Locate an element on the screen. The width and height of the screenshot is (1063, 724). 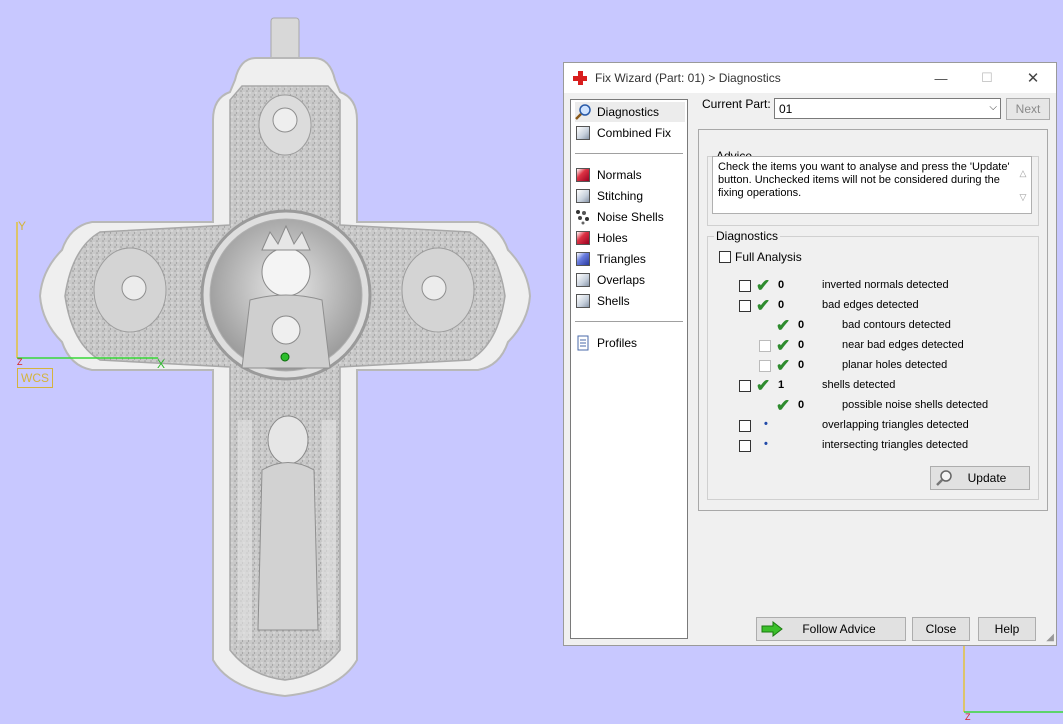
planar-holes-count: 0 is located at coordinates (801, 365).